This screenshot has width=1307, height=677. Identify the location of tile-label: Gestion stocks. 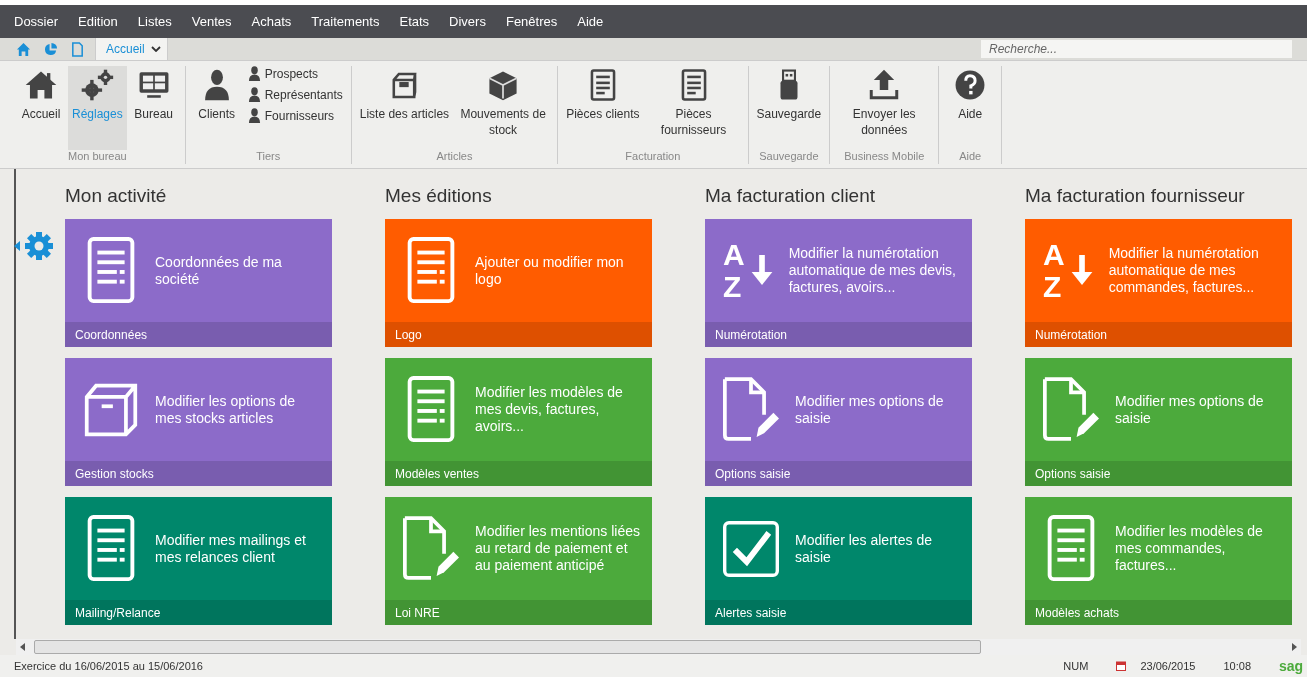
(114, 473).